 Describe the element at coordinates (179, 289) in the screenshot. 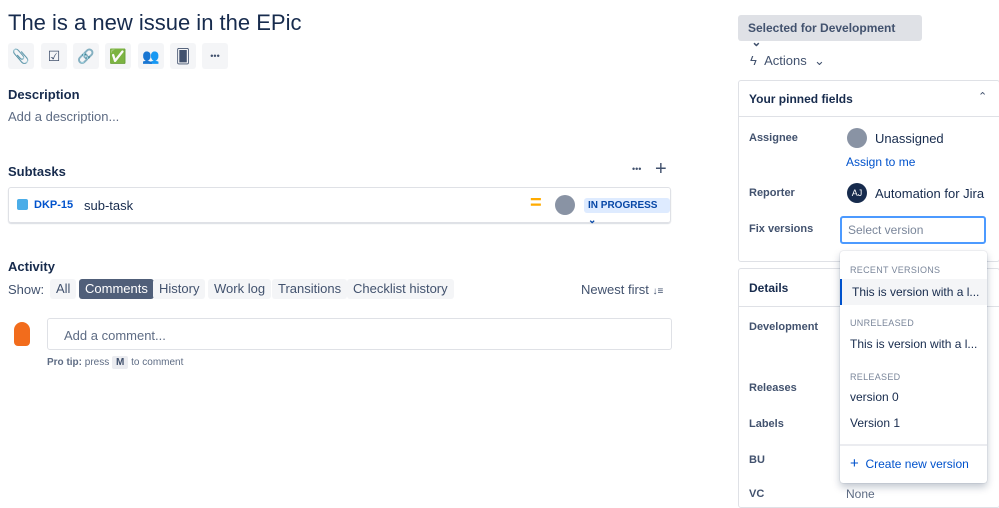

I see `filter-history: History` at that location.